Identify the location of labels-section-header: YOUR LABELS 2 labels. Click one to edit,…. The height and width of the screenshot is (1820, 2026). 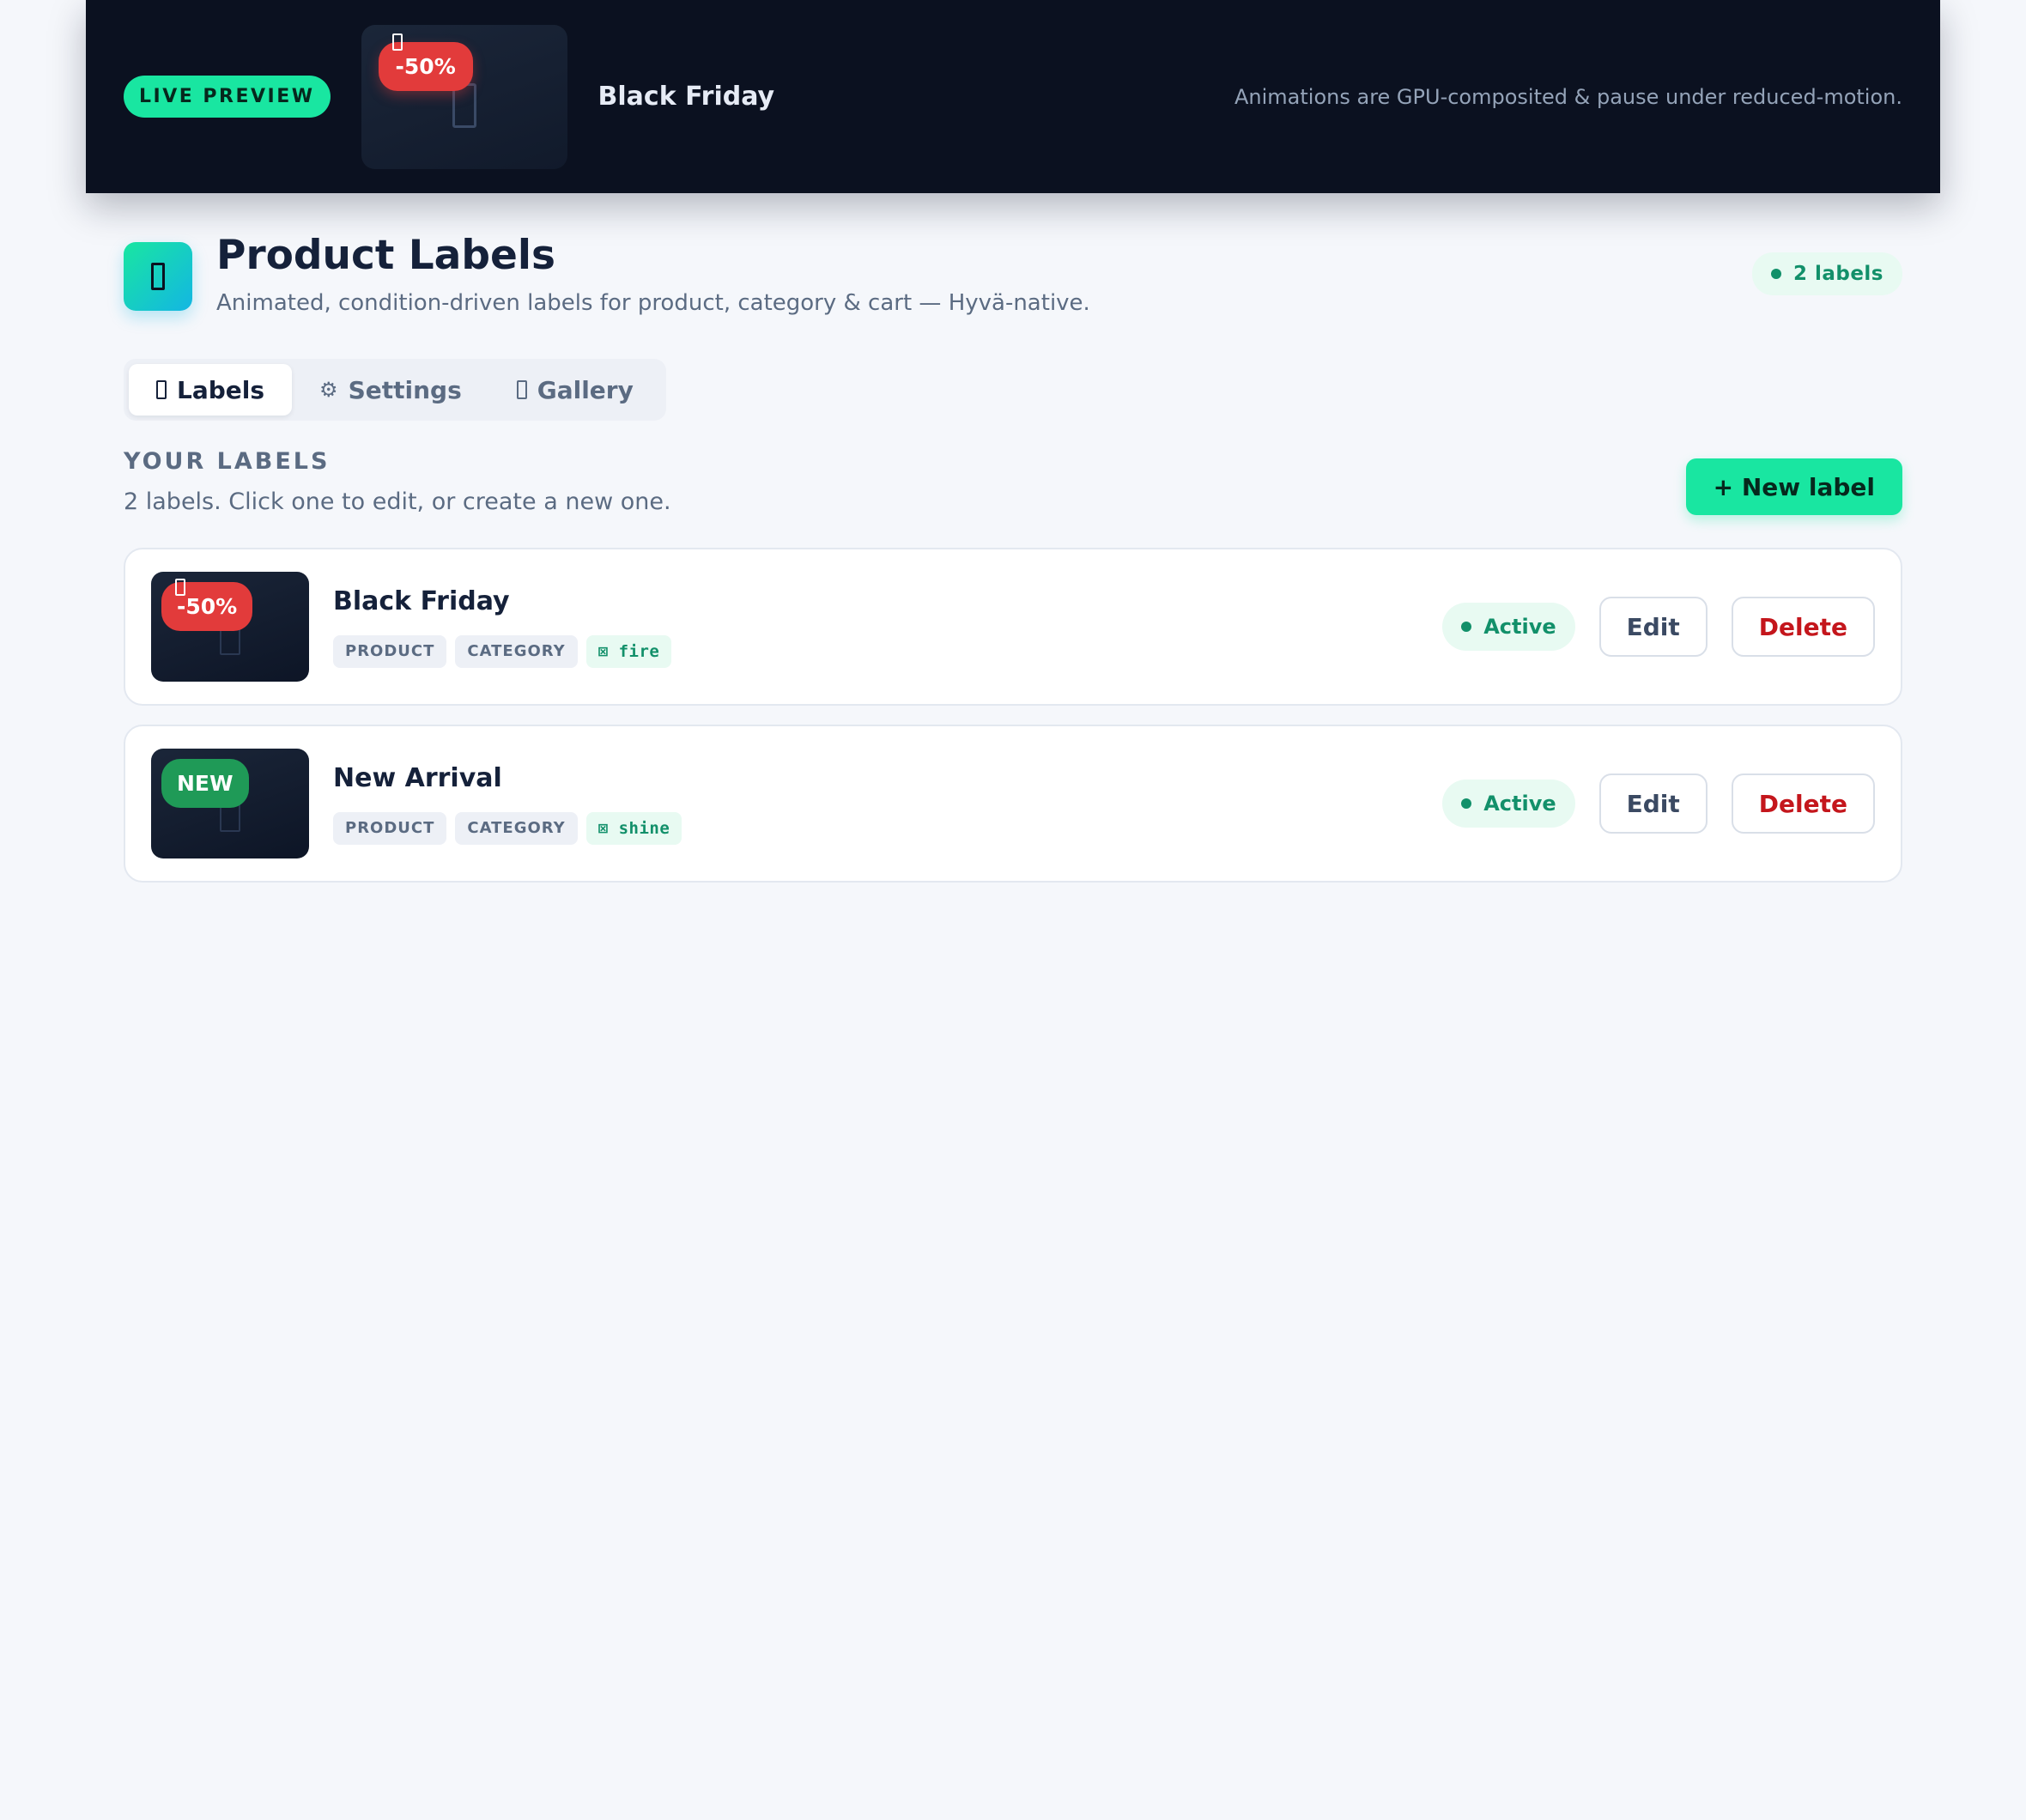
(1013, 481).